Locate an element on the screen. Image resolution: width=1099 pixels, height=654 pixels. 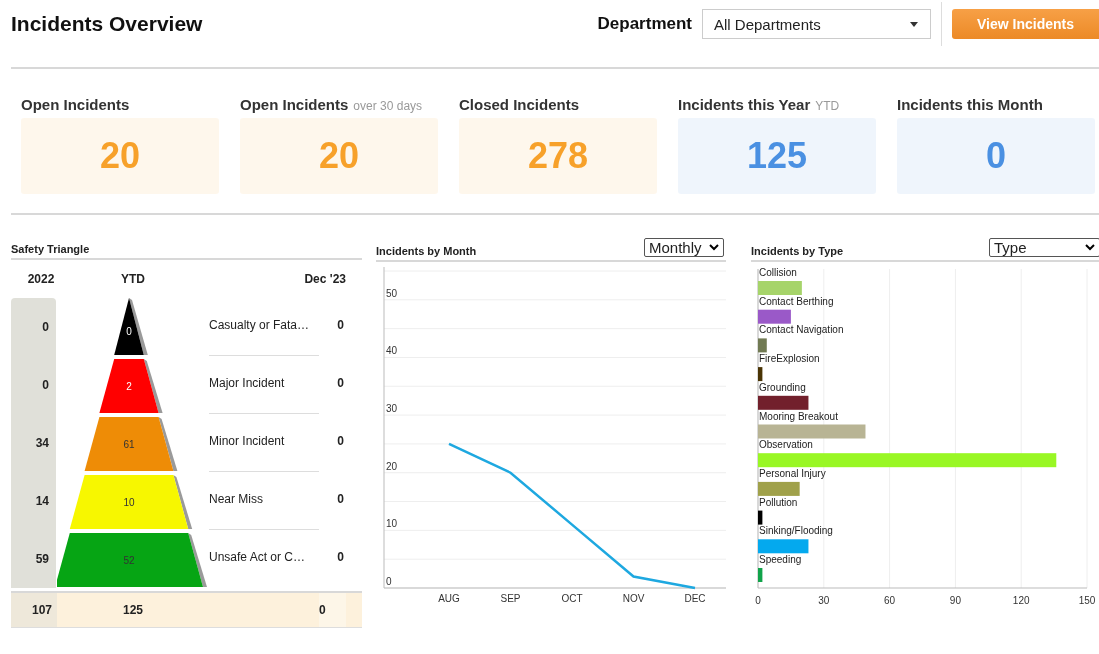
axis-tick-label: SEP is located at coordinates (510, 598).